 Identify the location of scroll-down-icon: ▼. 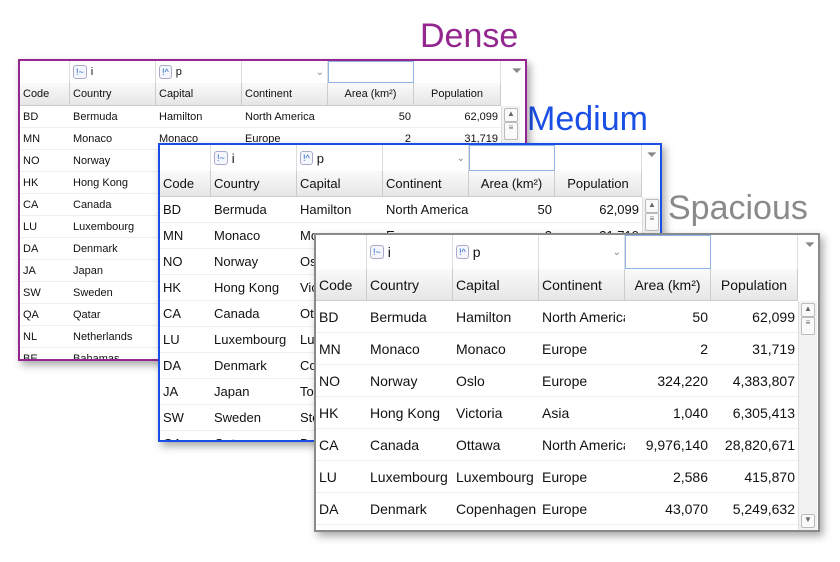
(808, 521).